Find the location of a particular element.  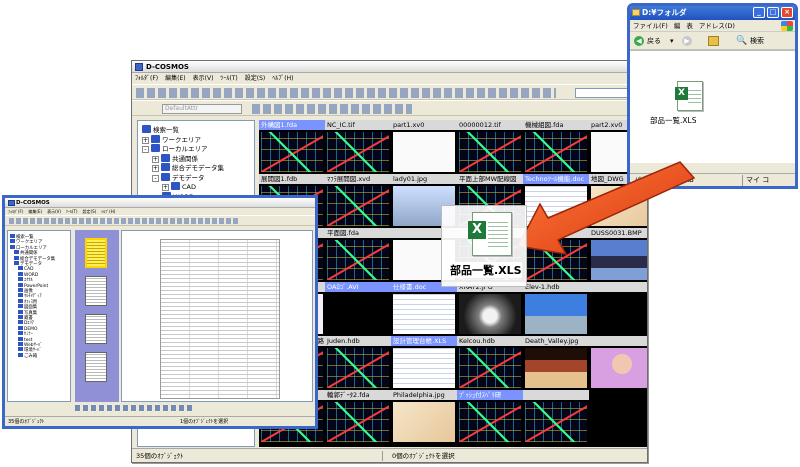

back-dropdown-icon: ▾ is located at coordinates (672, 41).